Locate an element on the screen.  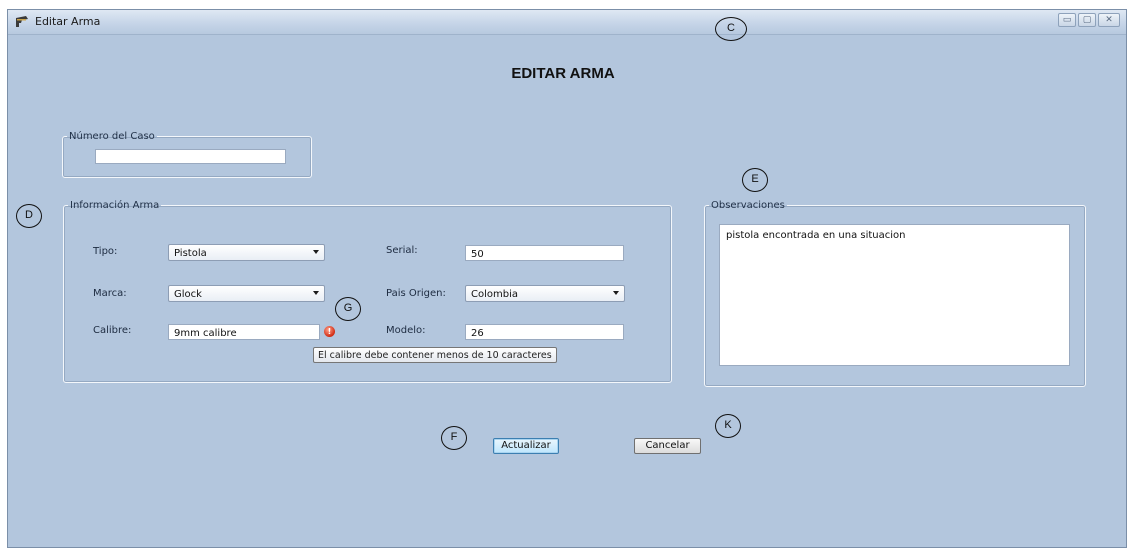
tipo-label: Tipo: is located at coordinates (105, 251).